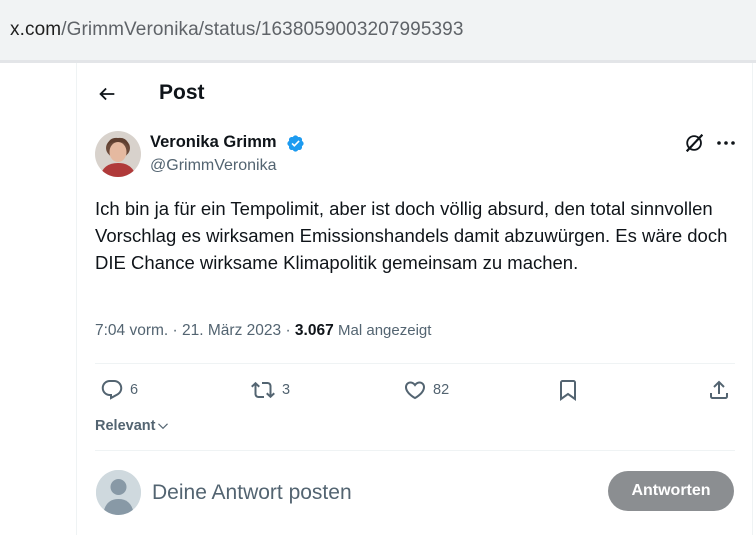 This screenshot has height=535, width=756. What do you see at coordinates (36, 29) in the screenshot?
I see `url-host: x.com` at bounding box center [36, 29].